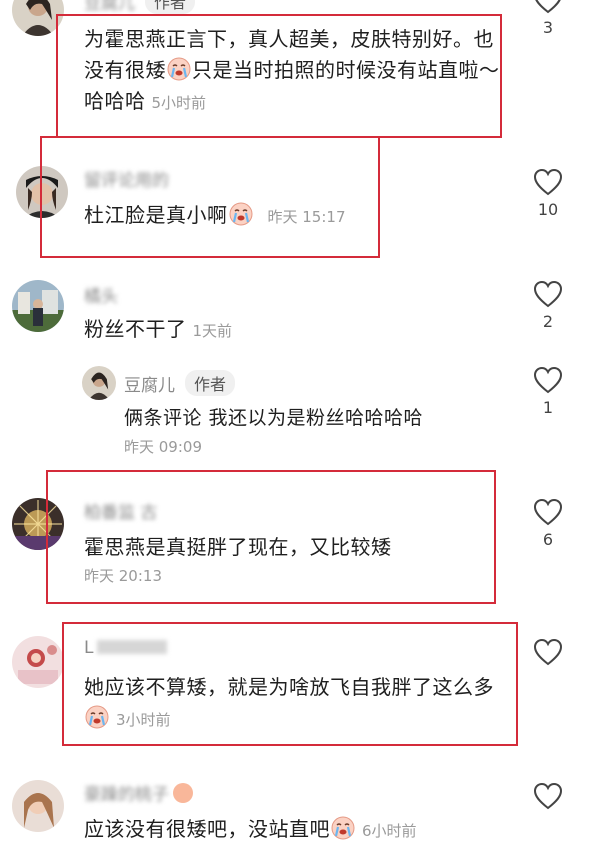  Describe the element at coordinates (289, 702) in the screenshot. I see `comment-text: 她应该不算矮，就是为啥放飞自我胖了这么多3小时前` at that location.